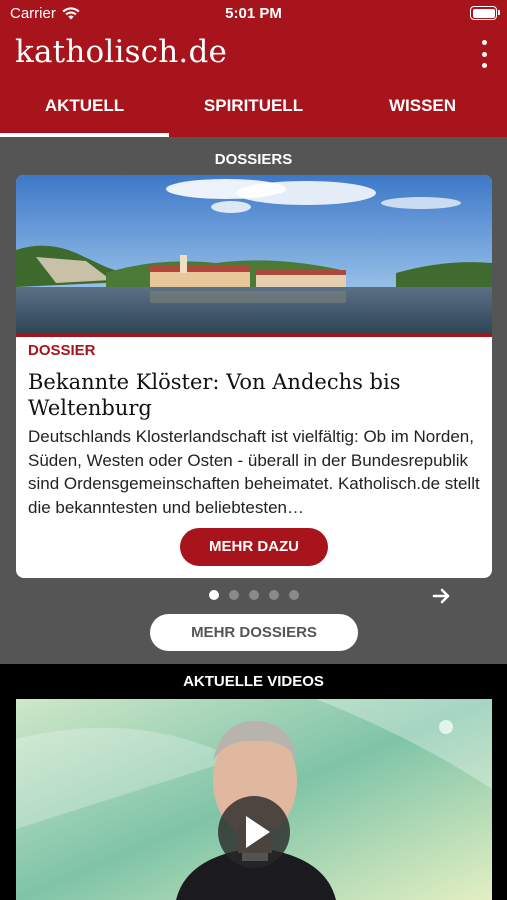 The height and width of the screenshot is (900, 507). Describe the element at coordinates (442, 596) in the screenshot. I see `arrow-right-icon` at that location.